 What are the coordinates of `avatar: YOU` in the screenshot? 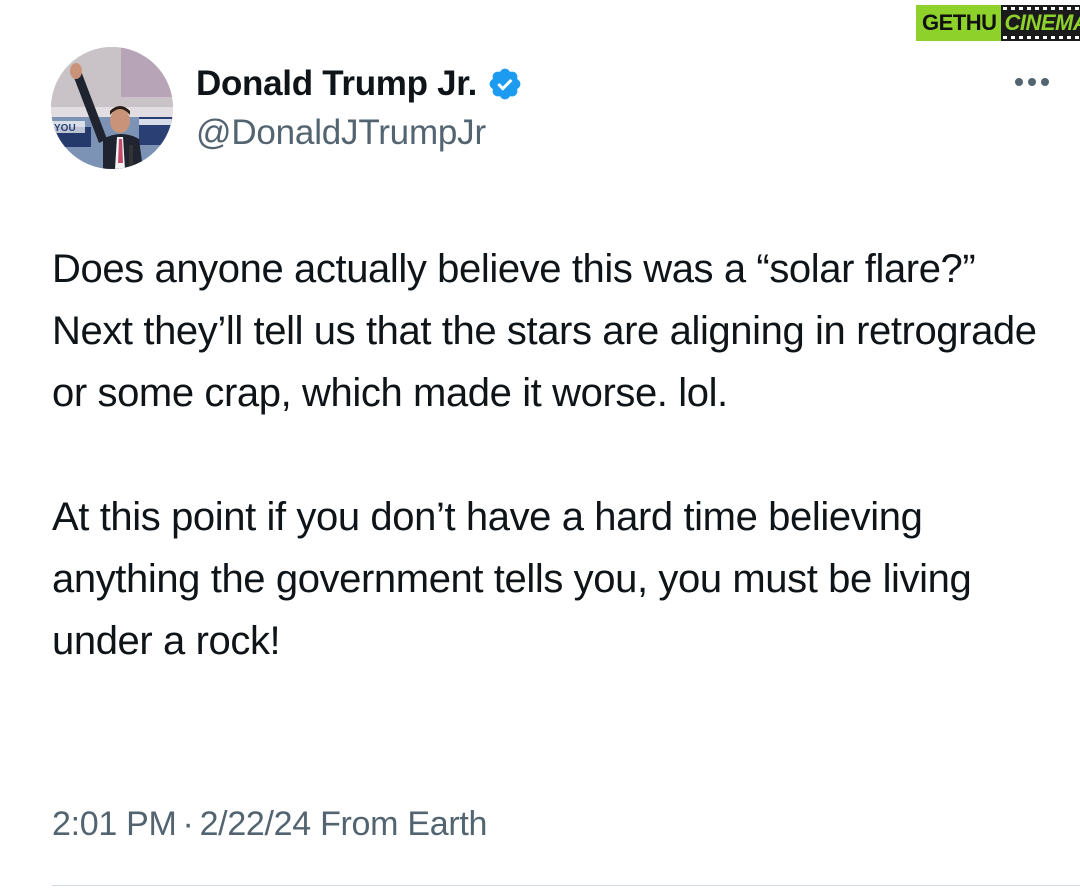 It's located at (112, 108).